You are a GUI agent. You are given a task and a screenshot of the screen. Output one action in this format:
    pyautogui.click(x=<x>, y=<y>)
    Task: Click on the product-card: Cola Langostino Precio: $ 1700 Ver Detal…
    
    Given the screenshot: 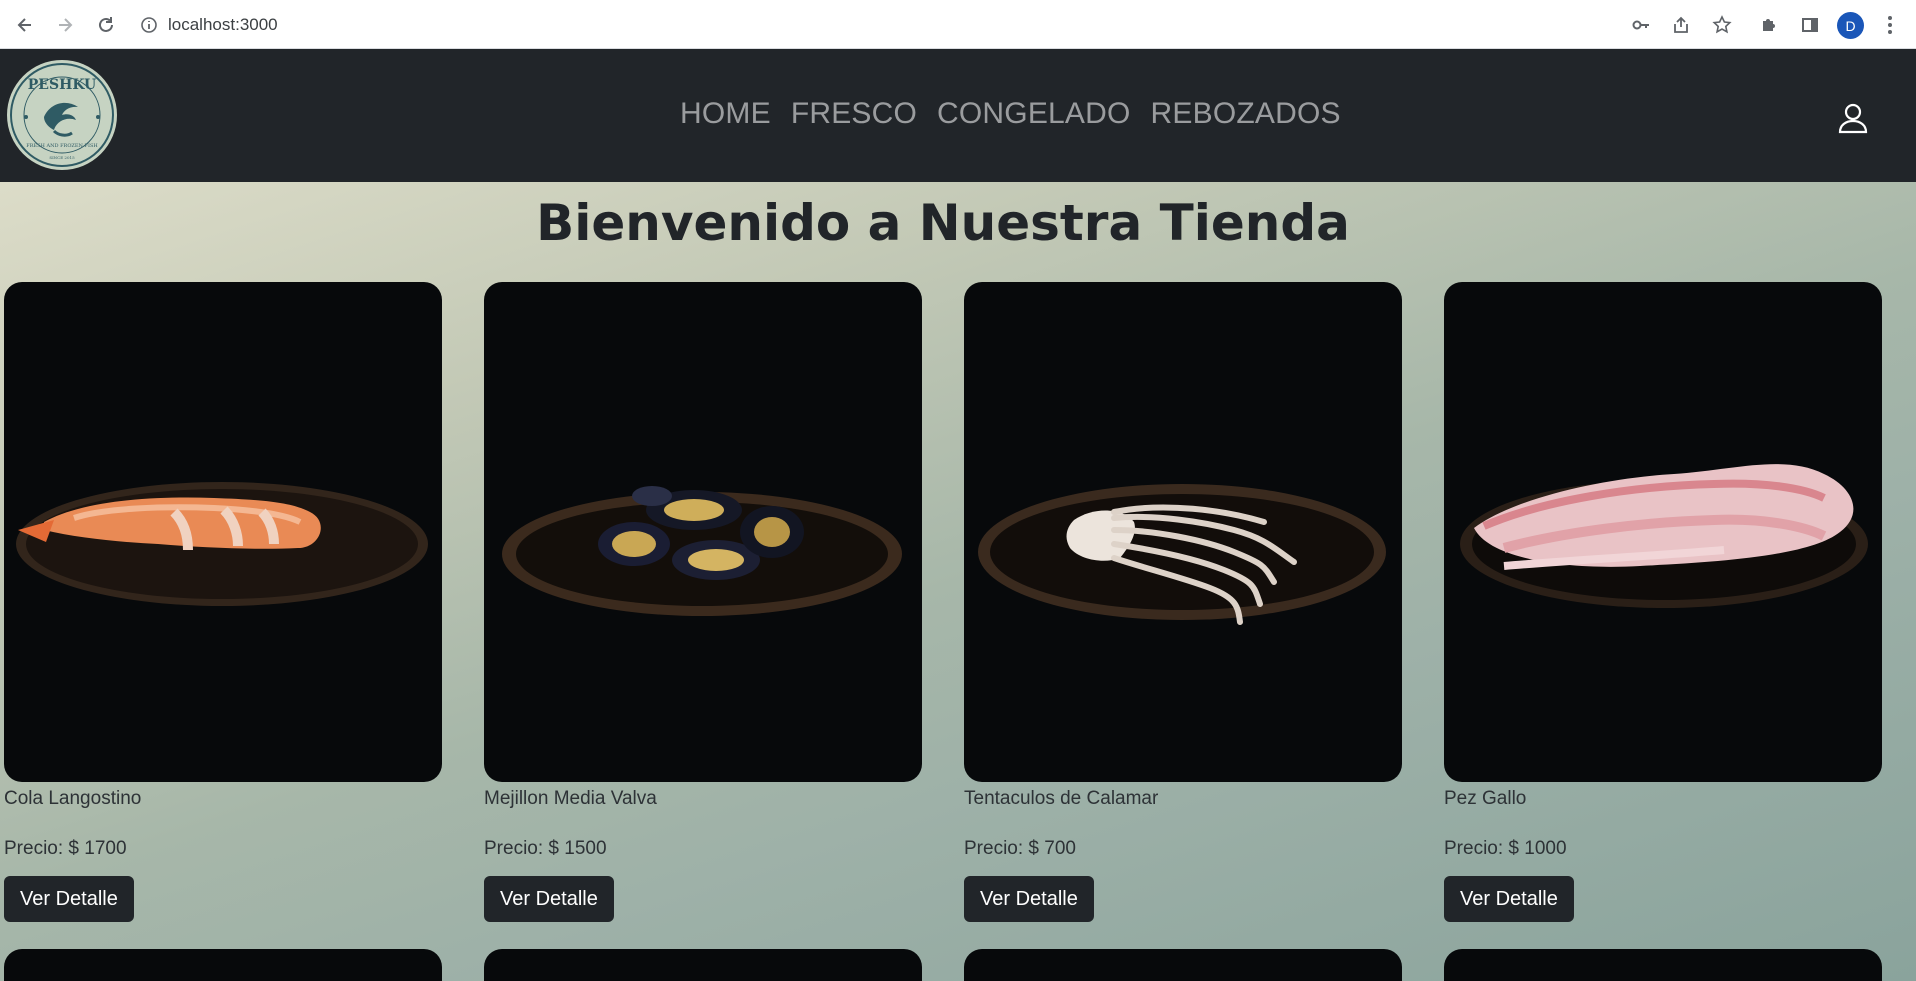 What is the action you would take?
    pyautogui.click(x=223, y=602)
    